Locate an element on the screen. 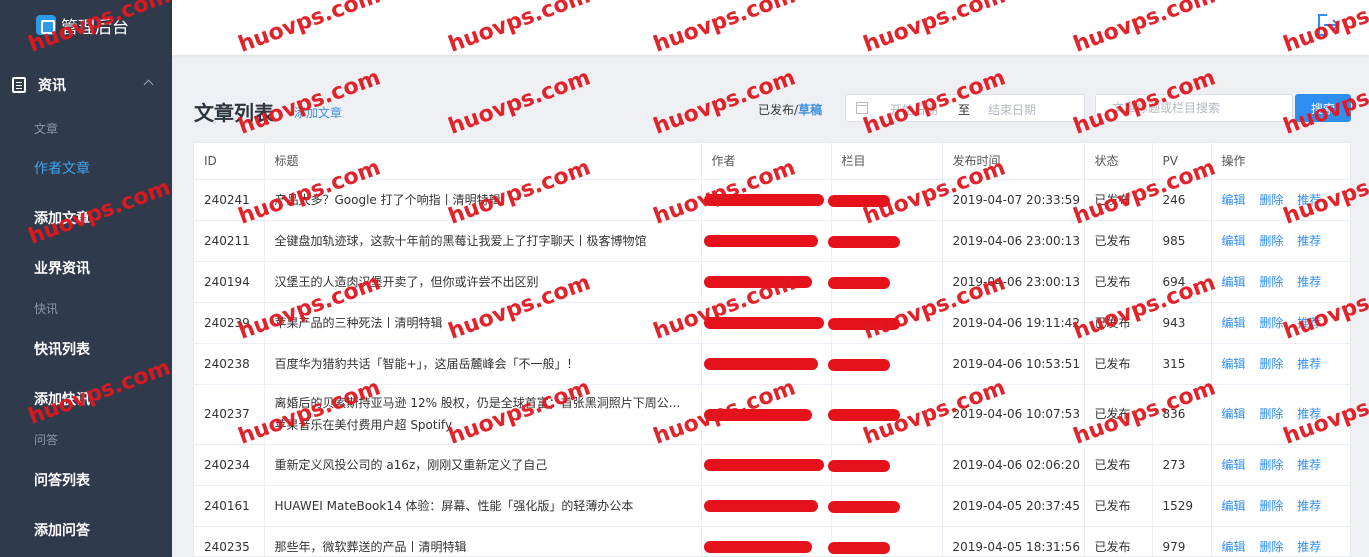 The height and width of the screenshot is (557, 1369). cell-title: 重新定义风投公司的 a16z，刚刚又重新定义了自己 is located at coordinates (483, 465).